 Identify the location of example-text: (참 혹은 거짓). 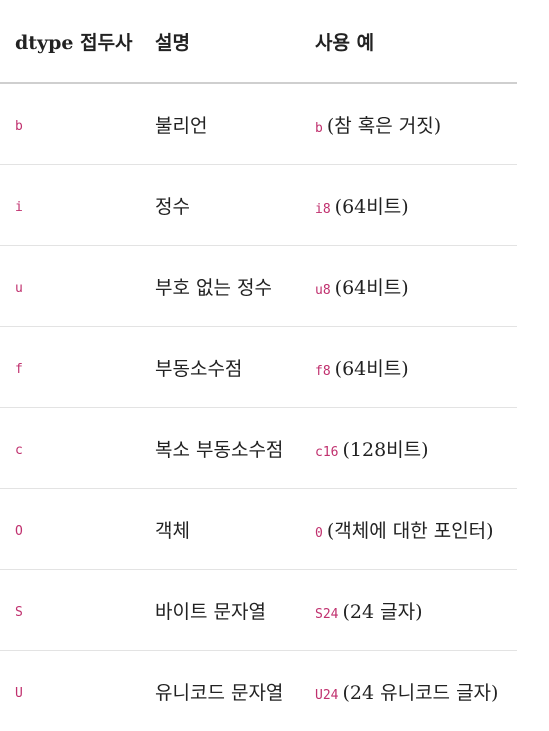
(384, 126).